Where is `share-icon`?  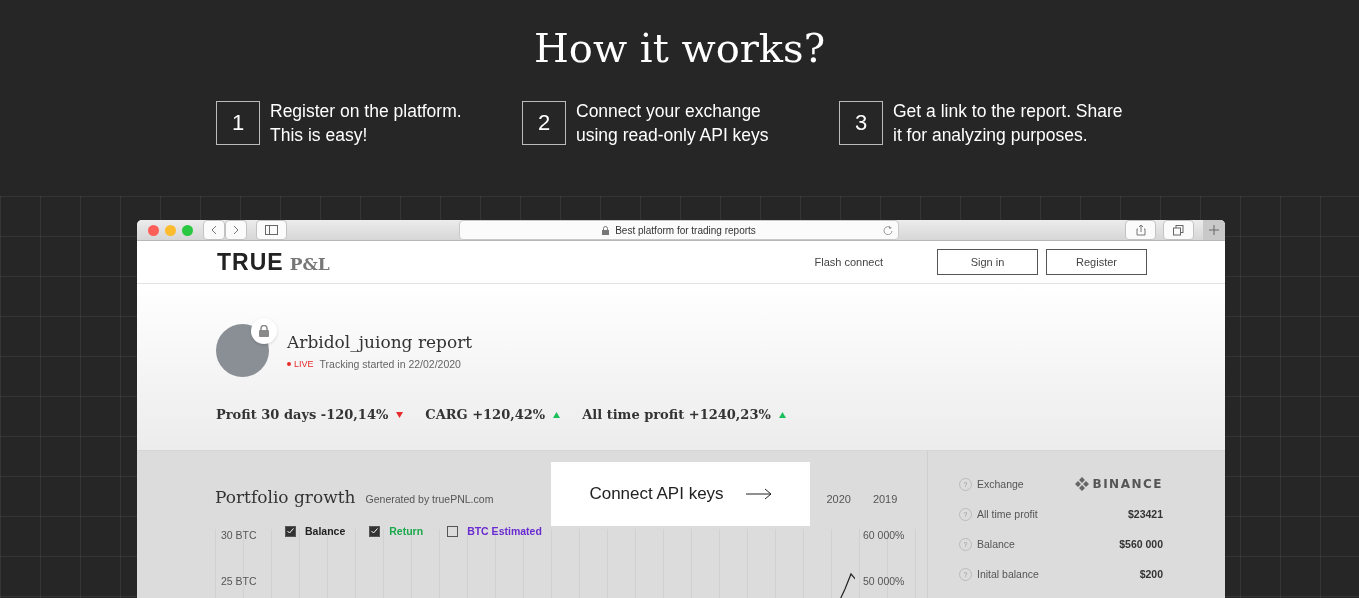 share-icon is located at coordinates (1140, 230).